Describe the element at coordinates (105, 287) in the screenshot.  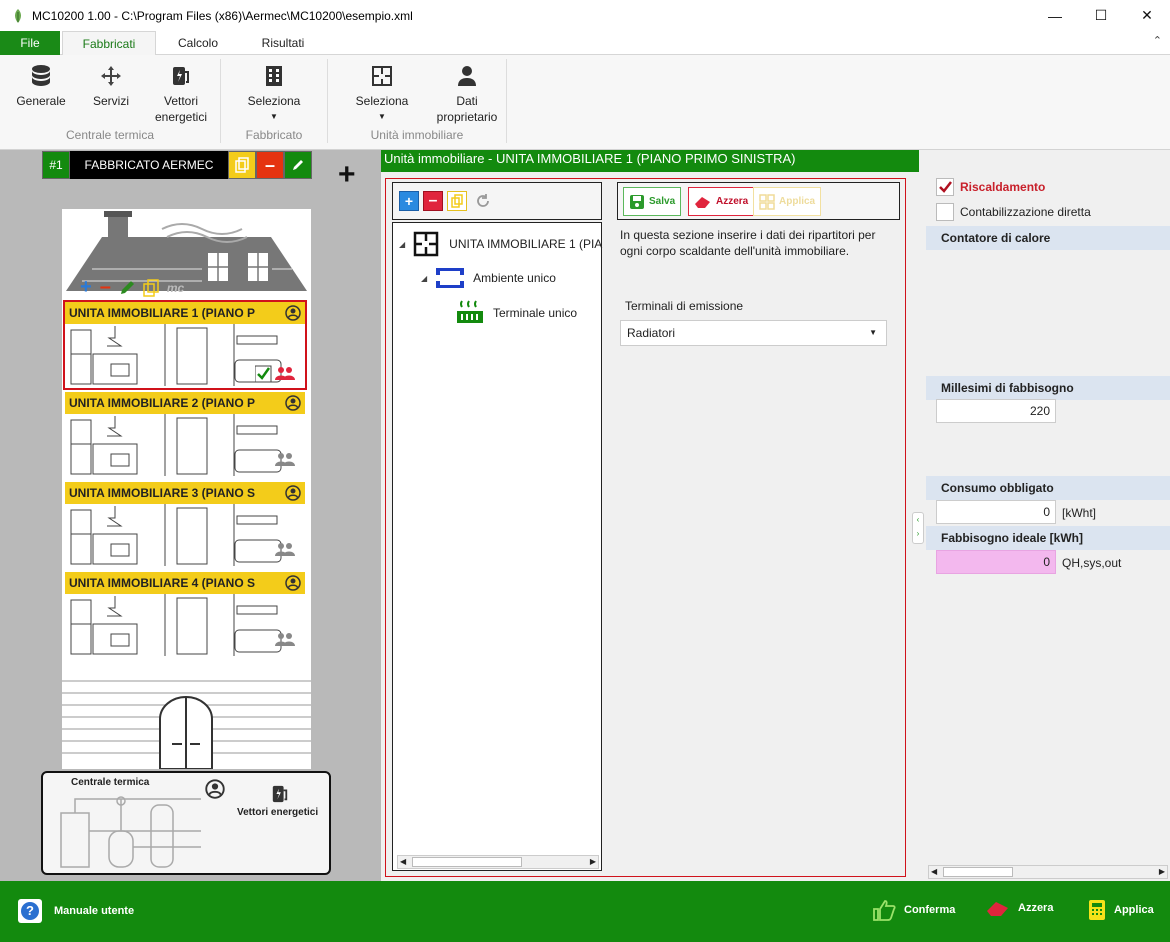
I see `remove-unit-icon: –` at that location.